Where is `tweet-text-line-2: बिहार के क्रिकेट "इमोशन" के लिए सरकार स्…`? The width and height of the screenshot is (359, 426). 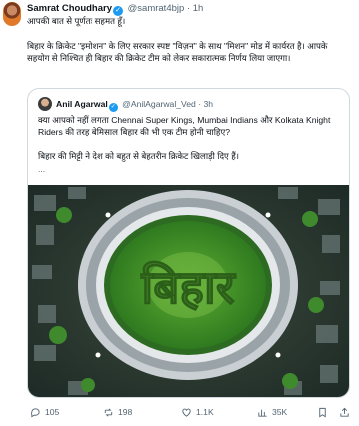 tweet-text-line-2: बिहार के क्रिकेट "इमोशन" के लिए सरकार स्… is located at coordinates (177, 52).